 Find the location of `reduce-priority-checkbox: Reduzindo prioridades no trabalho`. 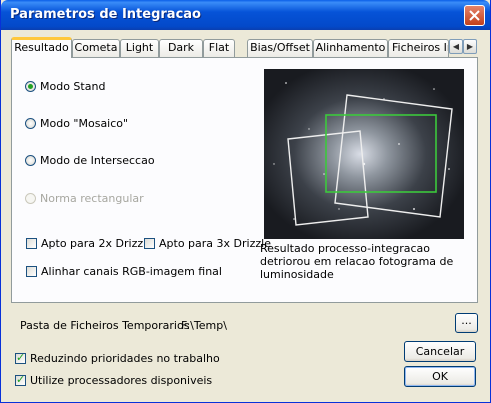

reduce-priority-checkbox: Reduzindo prioridades no trabalho is located at coordinates (117, 358).